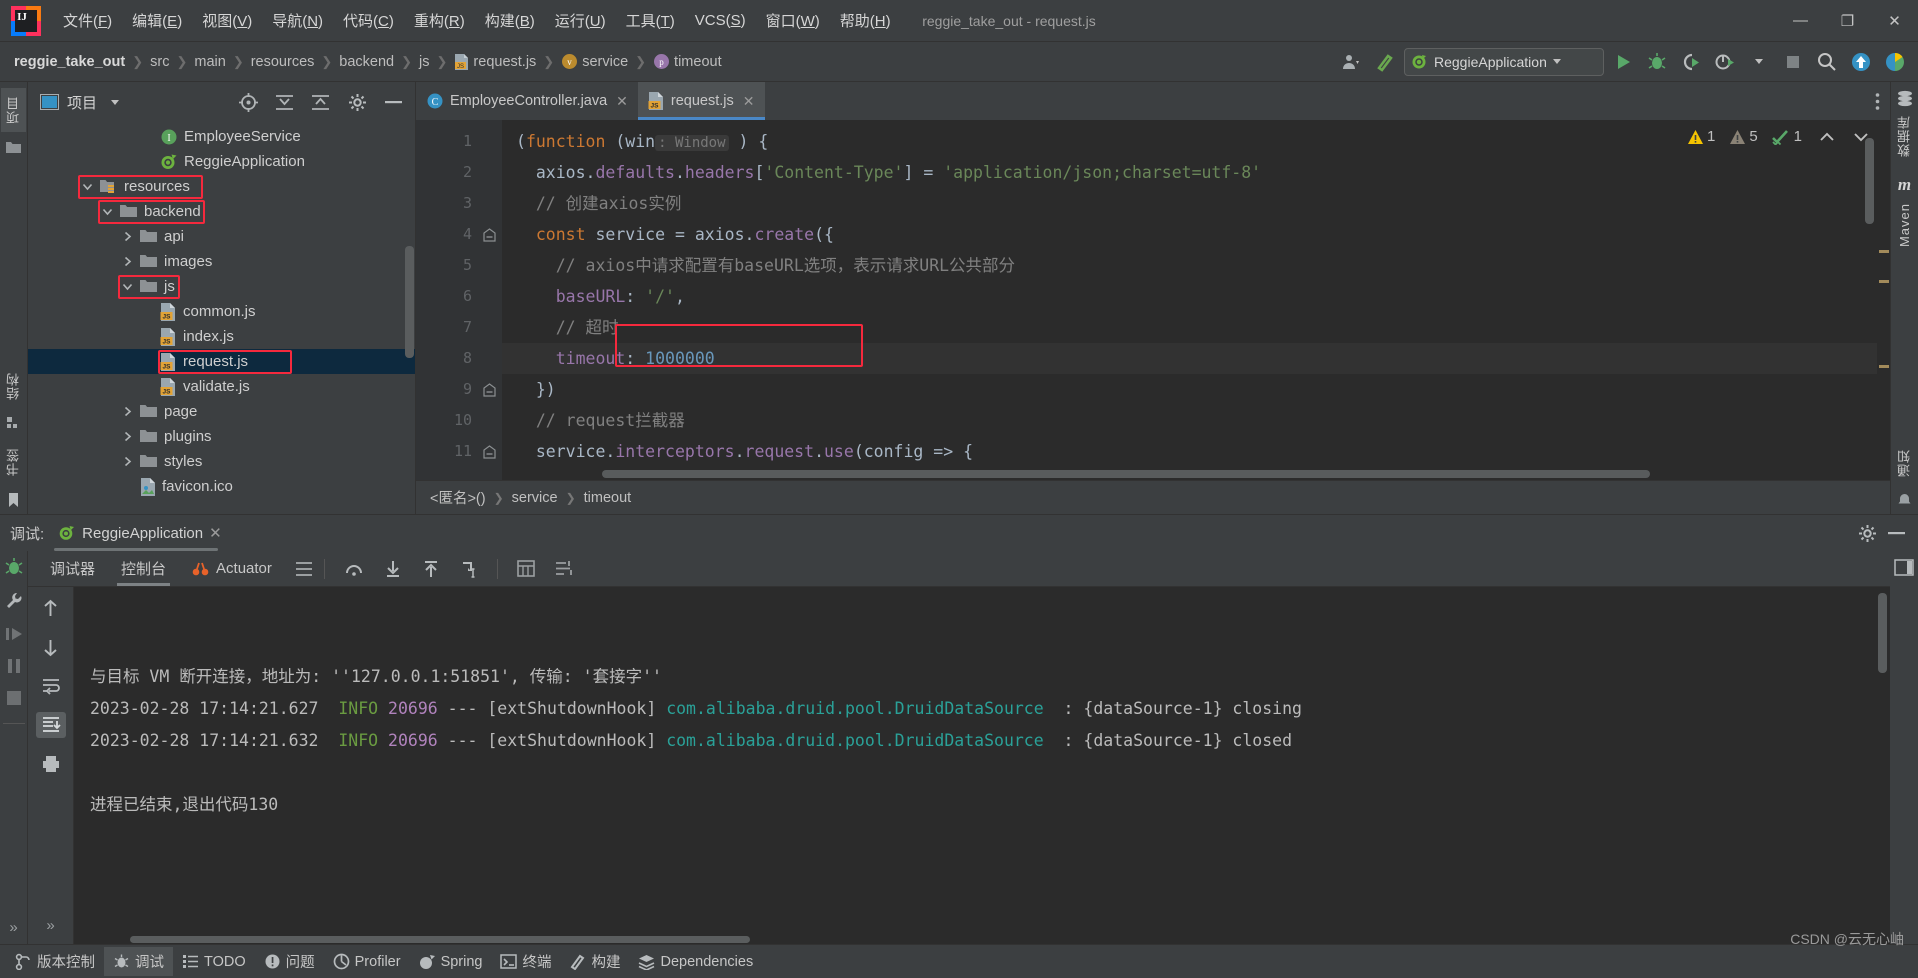  Describe the element at coordinates (650, 20) in the screenshot. I see `menu-item-9: 工具(T)` at that location.